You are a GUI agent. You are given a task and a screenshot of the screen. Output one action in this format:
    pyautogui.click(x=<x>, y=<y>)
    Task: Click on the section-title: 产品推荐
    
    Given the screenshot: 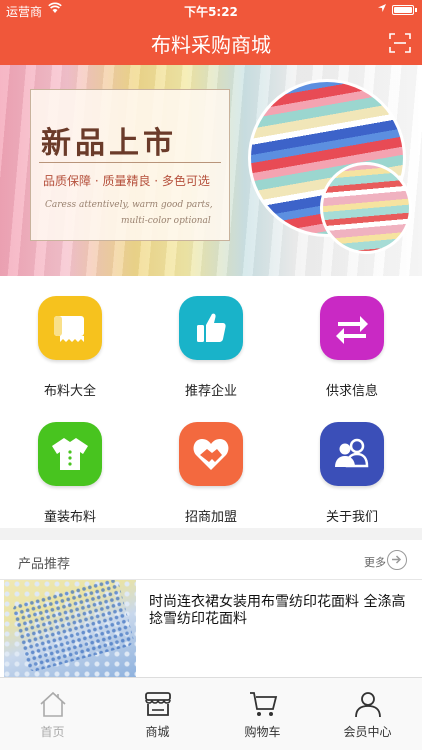 What is the action you would take?
    pyautogui.click(x=44, y=564)
    